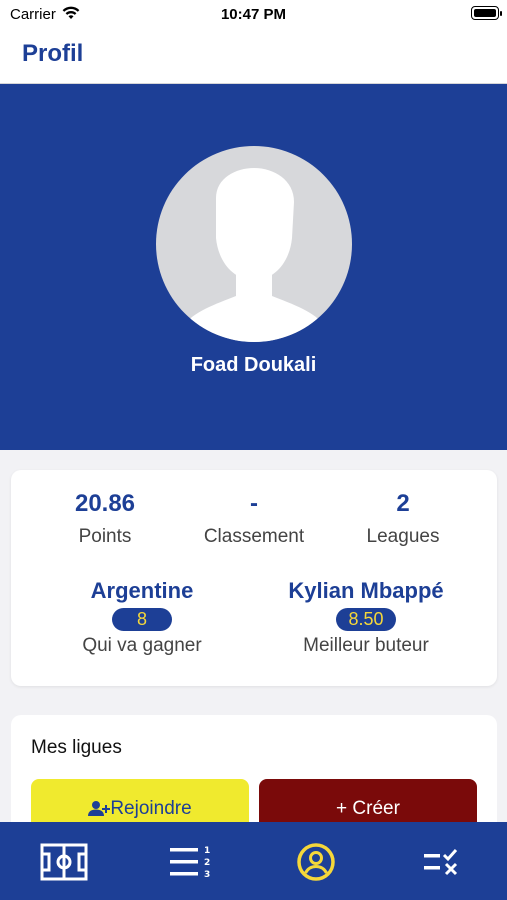 The width and height of the screenshot is (507, 900). I want to click on leagues-value: 2, so click(403, 503).